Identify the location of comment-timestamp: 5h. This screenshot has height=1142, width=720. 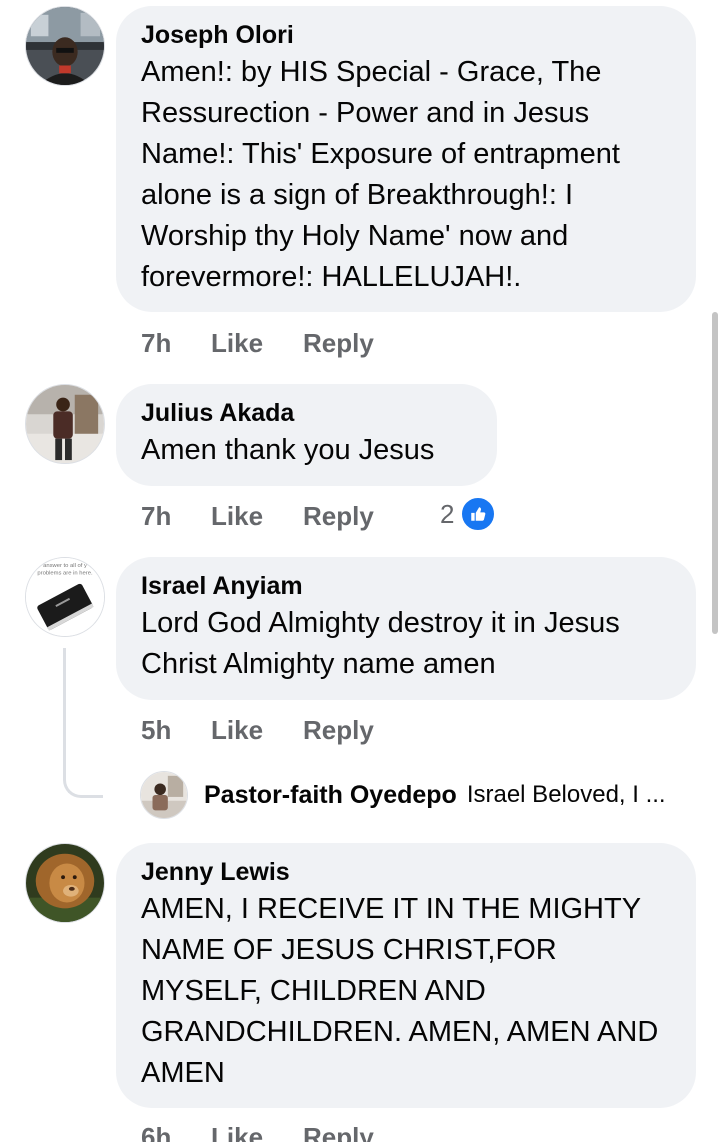
(156, 730).